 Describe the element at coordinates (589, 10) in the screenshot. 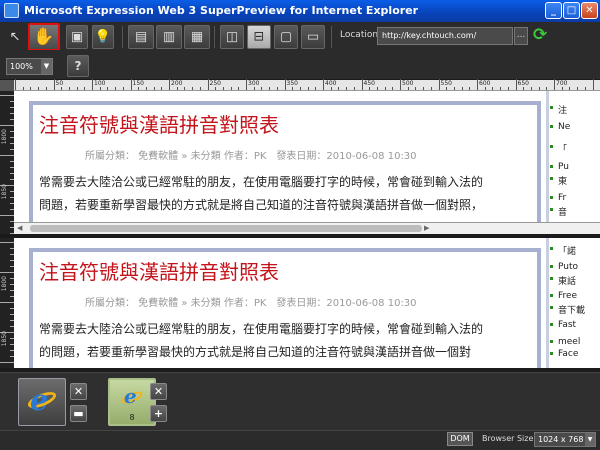

I see `close-button: ✕` at that location.